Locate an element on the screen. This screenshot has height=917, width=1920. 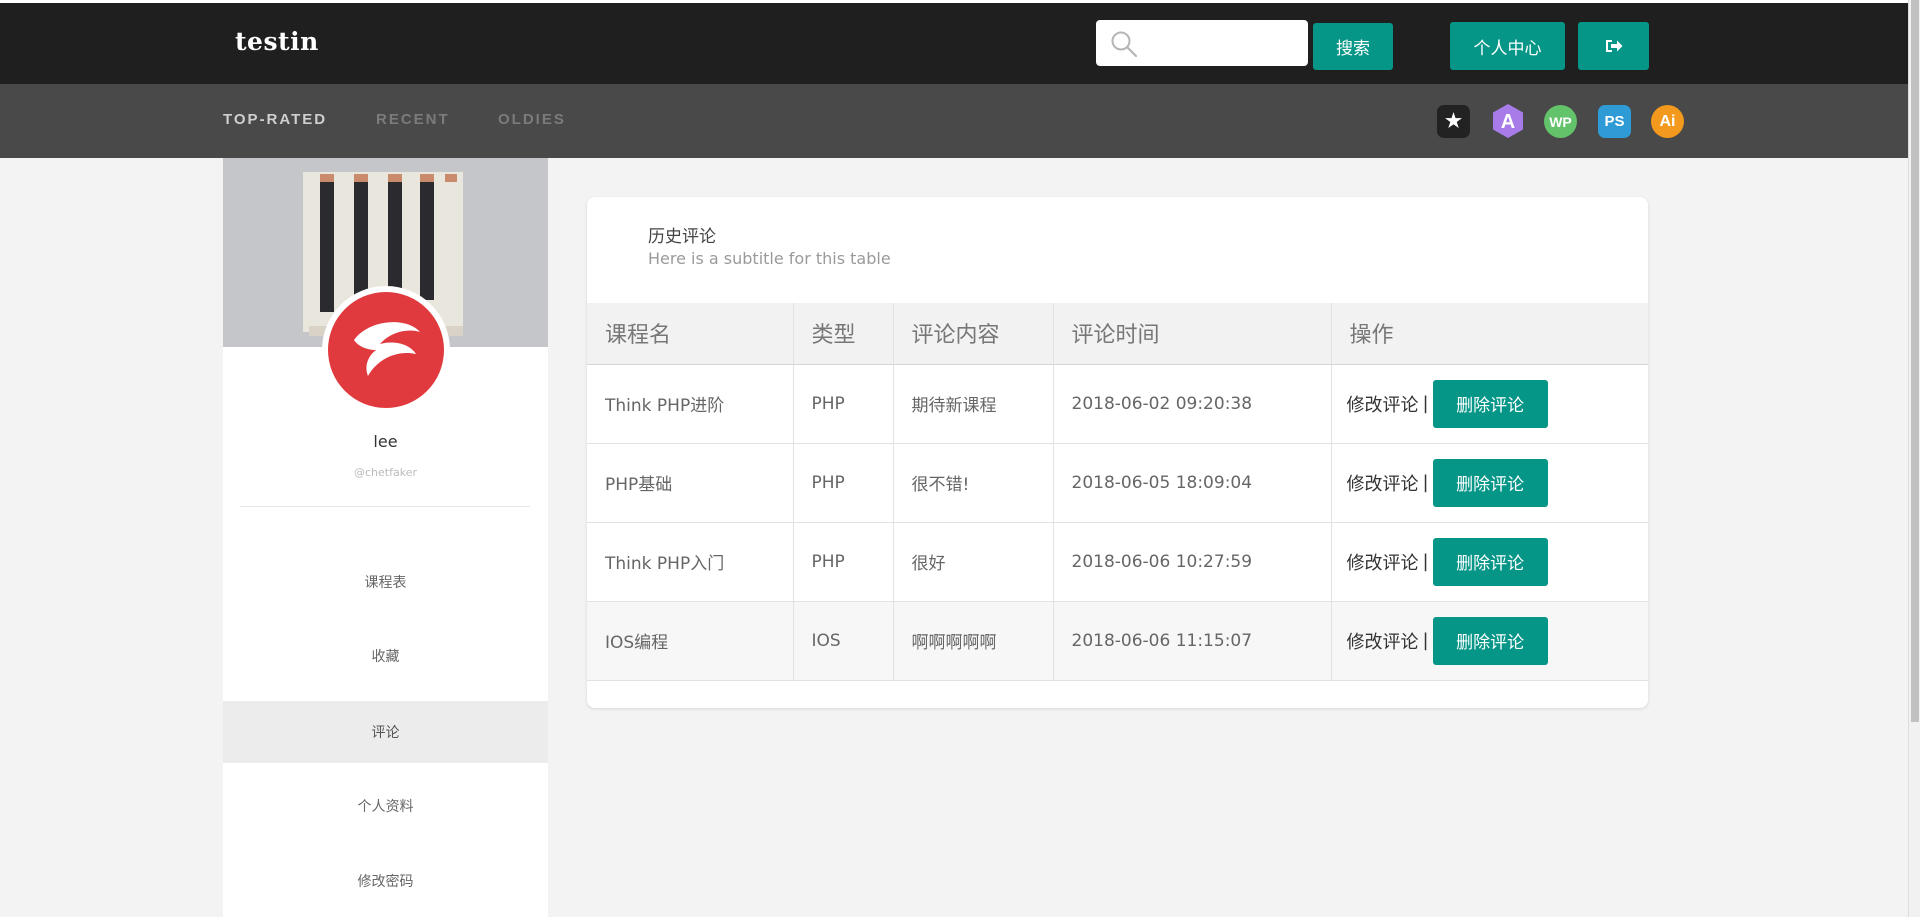
sub-nav: TOP-RATED RECENT OLDIES ★ A WP PS Ai is located at coordinates (954, 121).